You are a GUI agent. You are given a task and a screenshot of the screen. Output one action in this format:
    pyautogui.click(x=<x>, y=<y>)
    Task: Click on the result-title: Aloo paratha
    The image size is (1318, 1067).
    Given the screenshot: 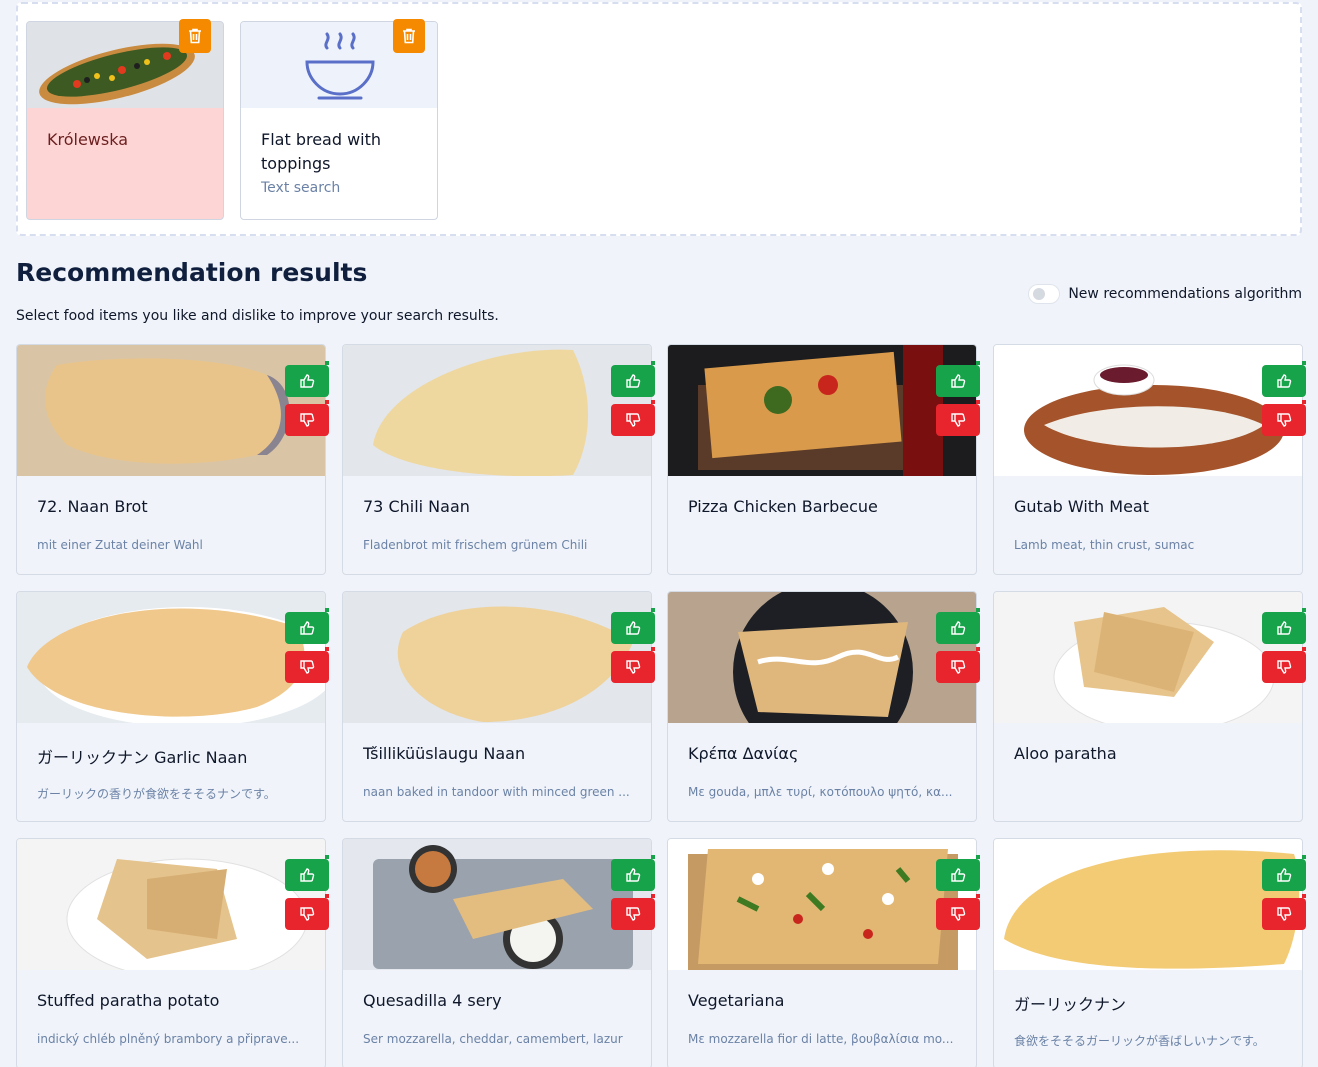 What is the action you would take?
    pyautogui.click(x=1065, y=753)
    